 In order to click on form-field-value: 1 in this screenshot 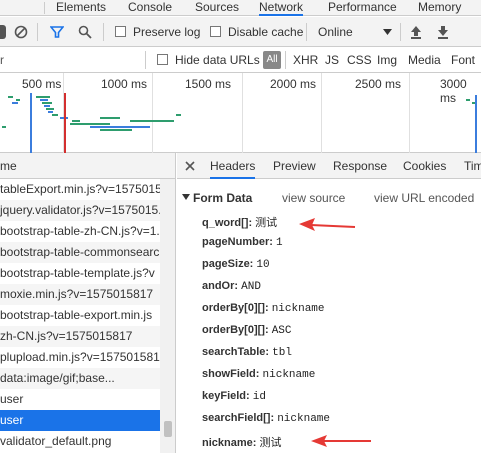, I will do `click(279, 243)`.